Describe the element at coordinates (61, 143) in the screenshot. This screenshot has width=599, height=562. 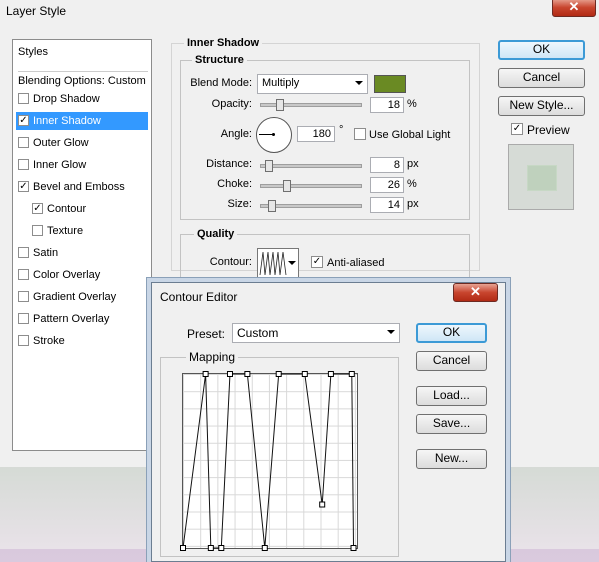
I see `style-item-label: Outer Glow` at that location.